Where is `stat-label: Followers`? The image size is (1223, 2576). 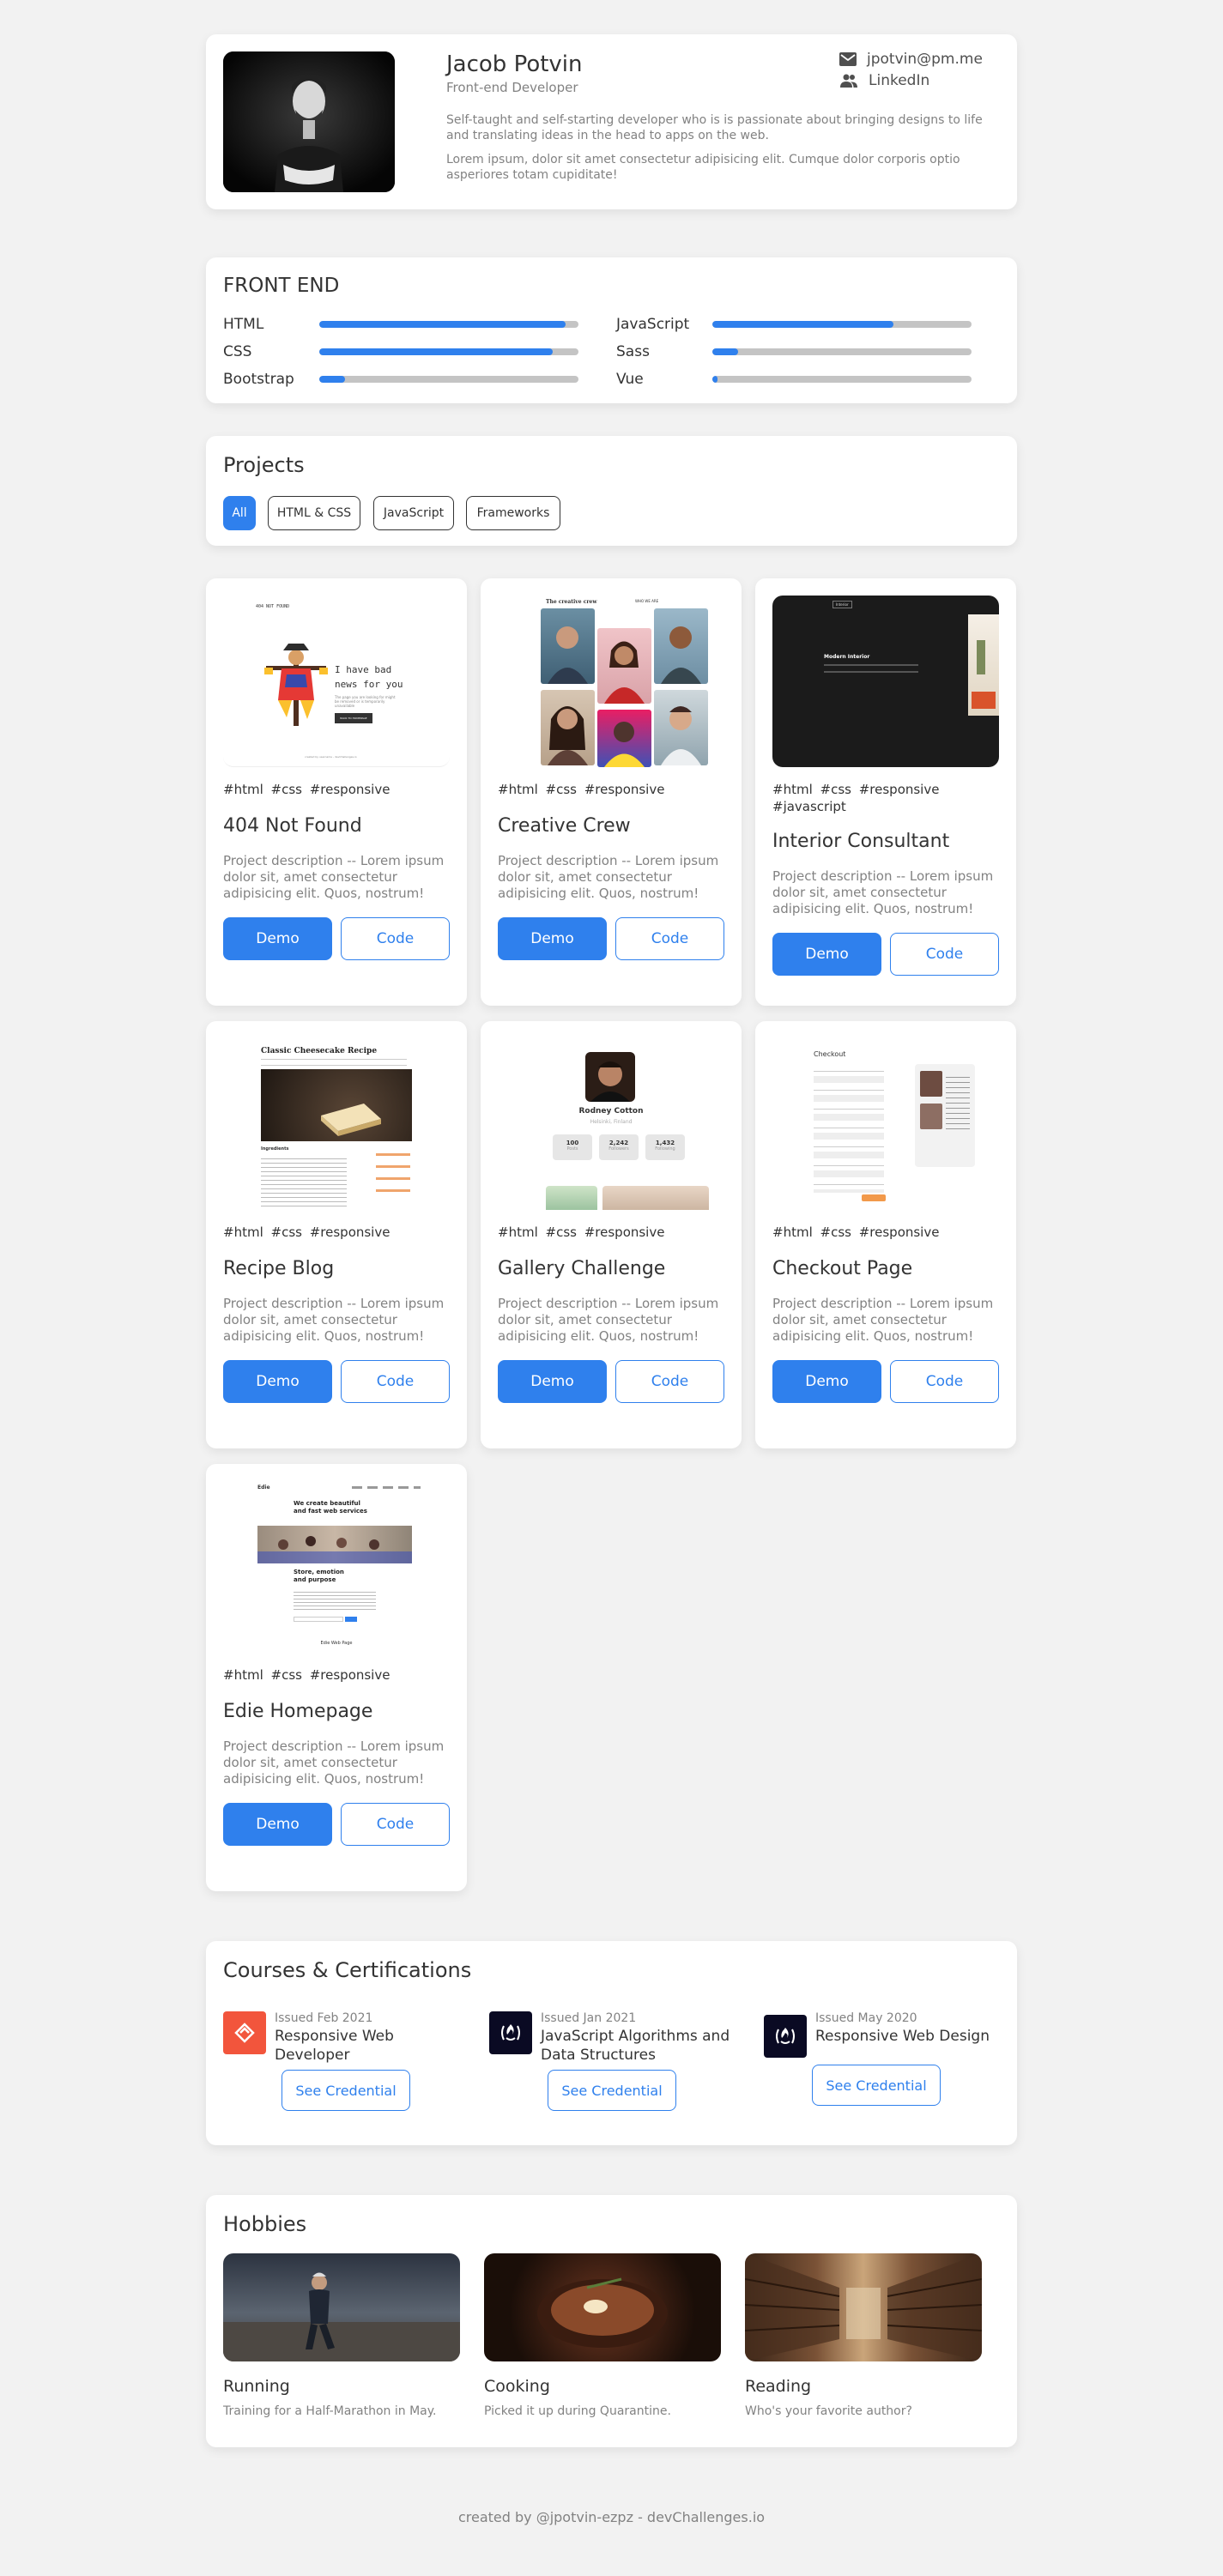 stat-label: Followers is located at coordinates (618, 1149).